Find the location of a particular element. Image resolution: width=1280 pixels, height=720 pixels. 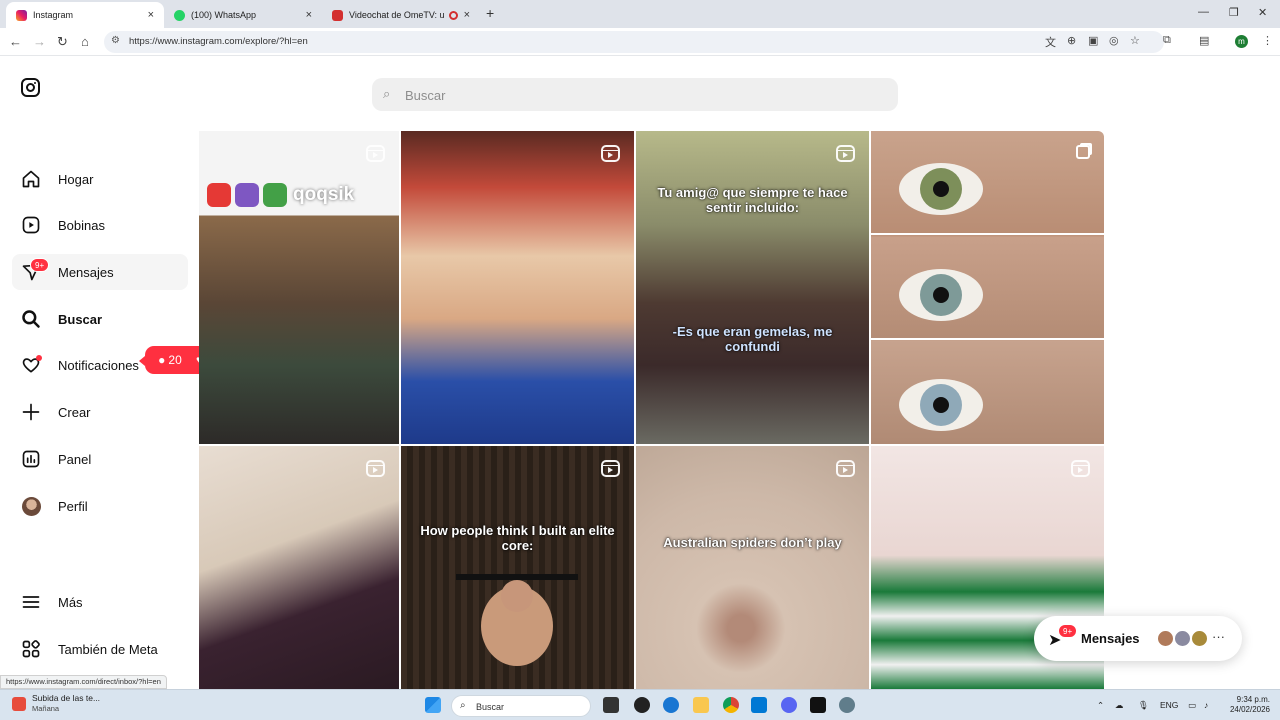

language-indicator: ENG is located at coordinates (1169, 705).